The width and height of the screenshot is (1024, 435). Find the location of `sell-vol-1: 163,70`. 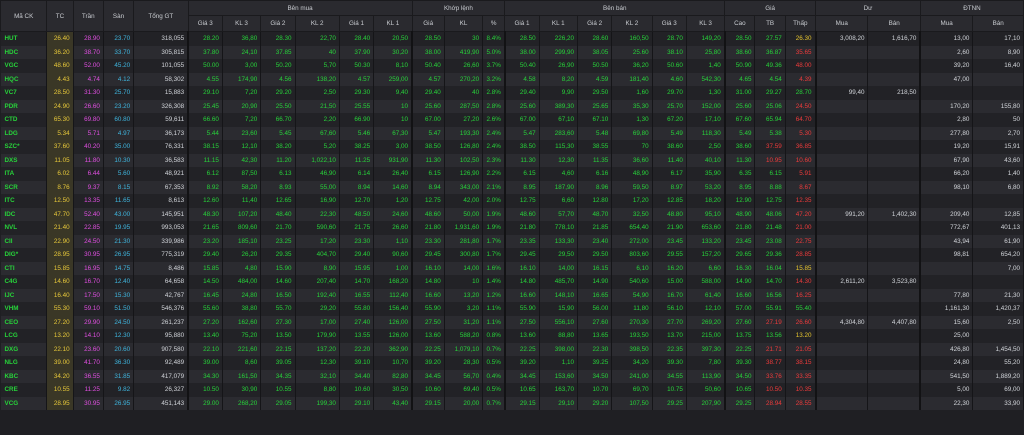

sell-vol-1: 163,70 is located at coordinates (558, 390).